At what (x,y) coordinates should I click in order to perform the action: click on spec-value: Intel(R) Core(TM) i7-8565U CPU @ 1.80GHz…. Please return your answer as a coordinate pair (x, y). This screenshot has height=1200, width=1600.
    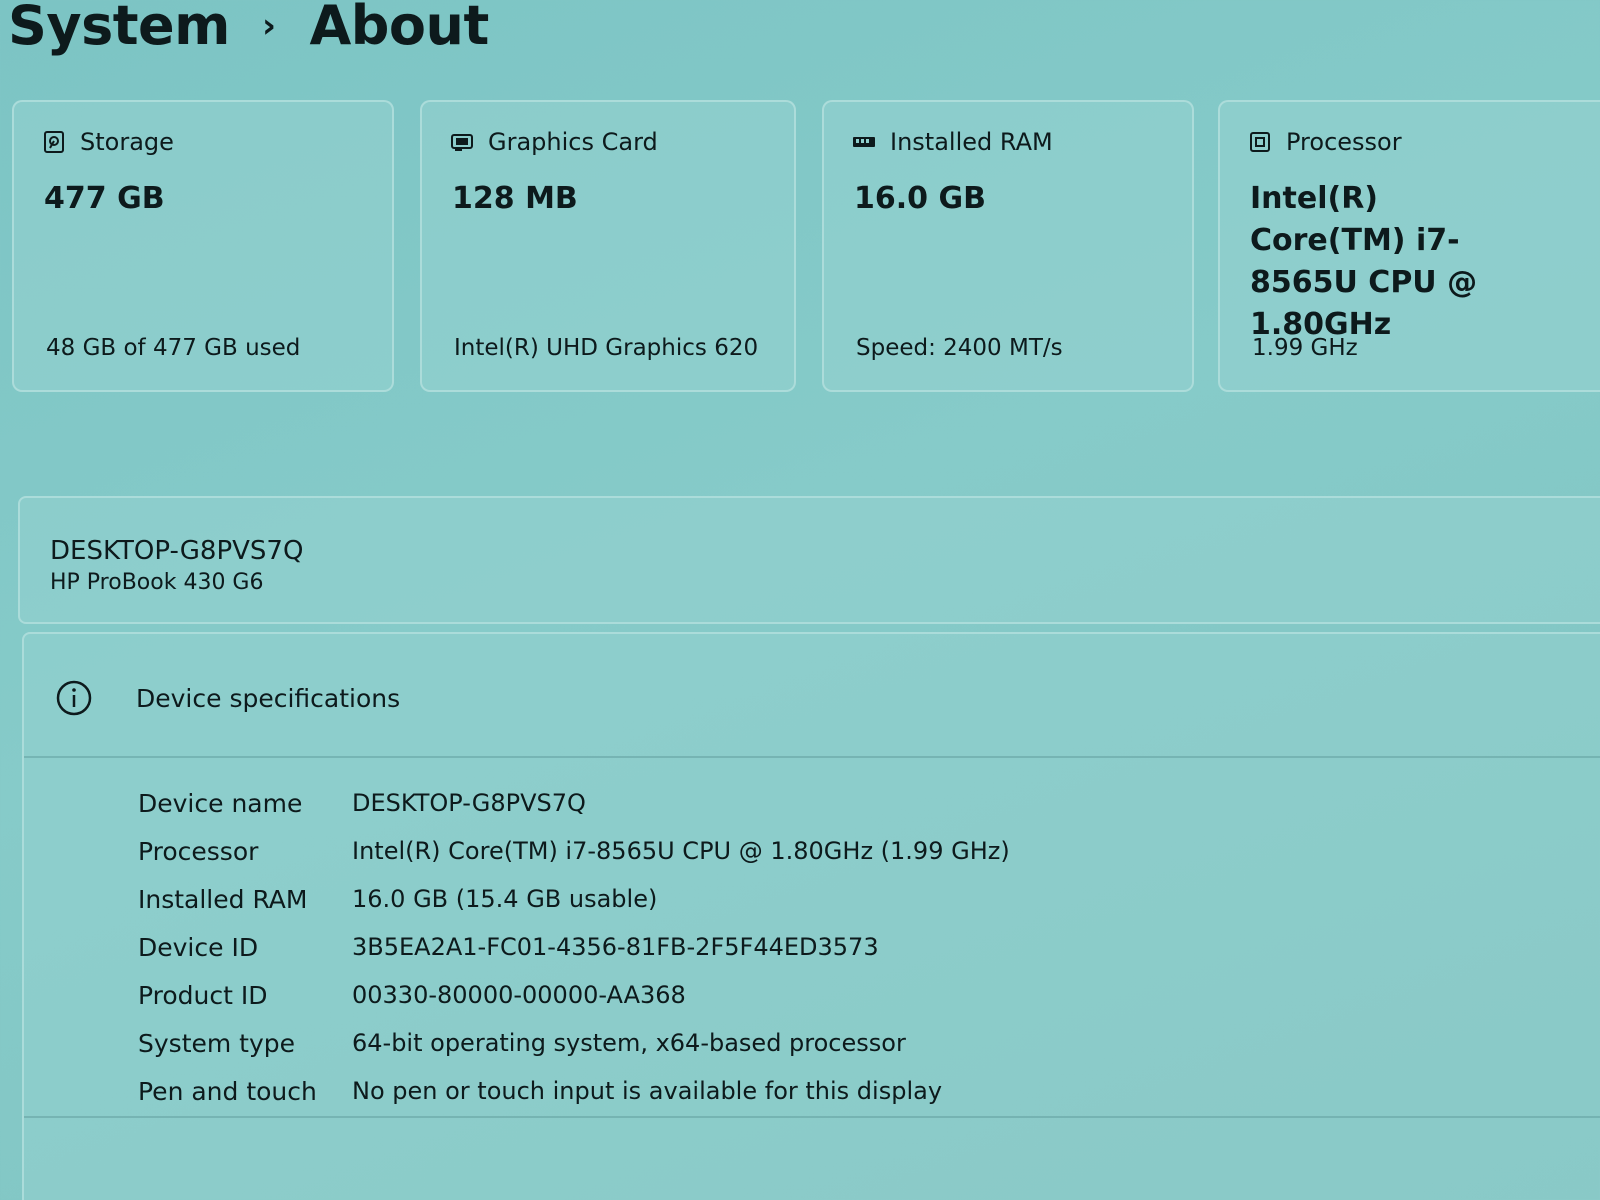
    Looking at the image, I should click on (681, 851).